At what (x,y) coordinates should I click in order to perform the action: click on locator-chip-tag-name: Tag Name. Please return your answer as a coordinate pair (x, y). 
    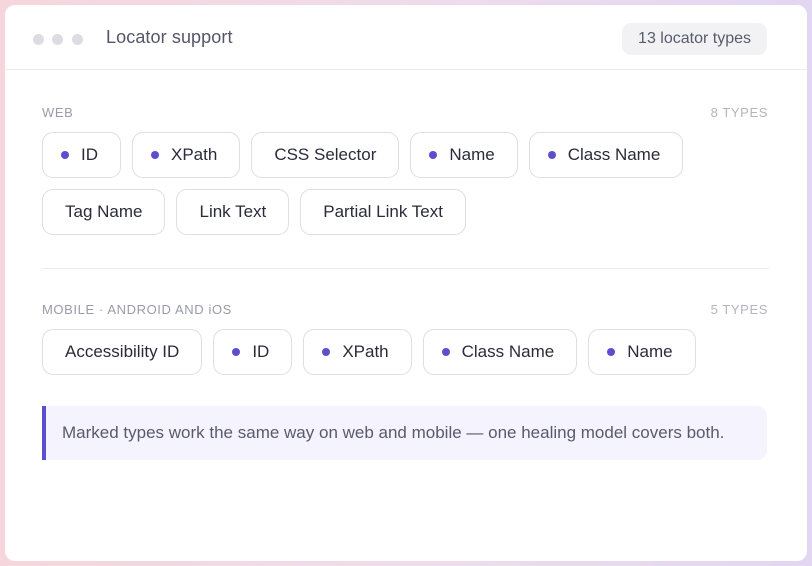
    Looking at the image, I should click on (104, 212).